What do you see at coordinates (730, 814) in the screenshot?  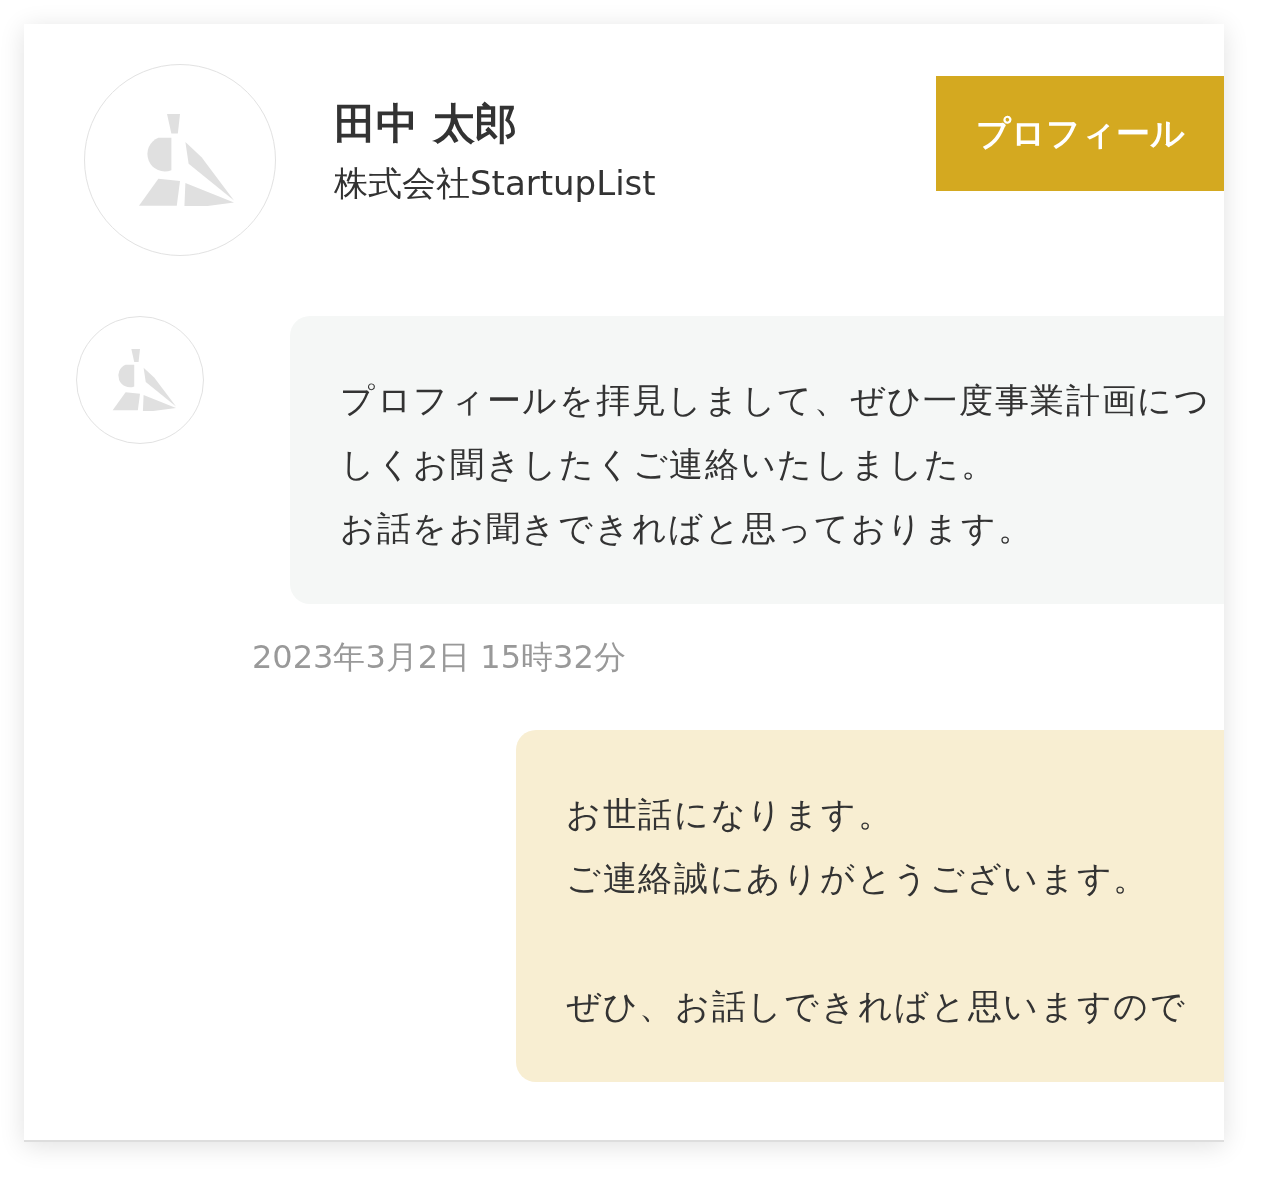 I see `message-text: お世話になります。` at bounding box center [730, 814].